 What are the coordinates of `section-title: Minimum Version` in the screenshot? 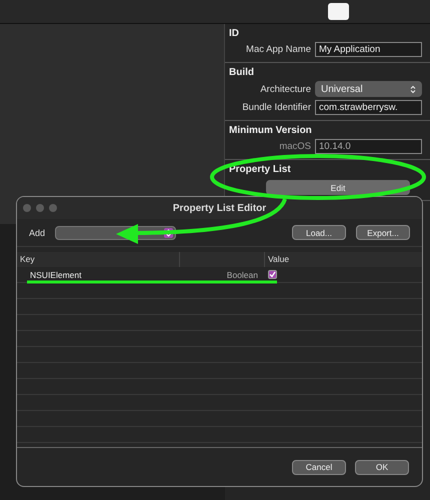 It's located at (271, 130).